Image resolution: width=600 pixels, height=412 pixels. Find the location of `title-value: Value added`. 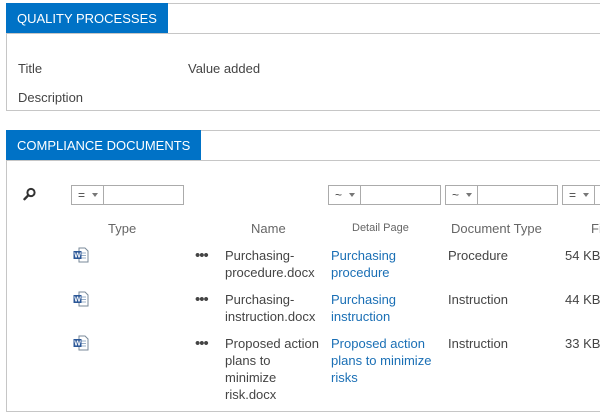

title-value: Value added is located at coordinates (224, 68).